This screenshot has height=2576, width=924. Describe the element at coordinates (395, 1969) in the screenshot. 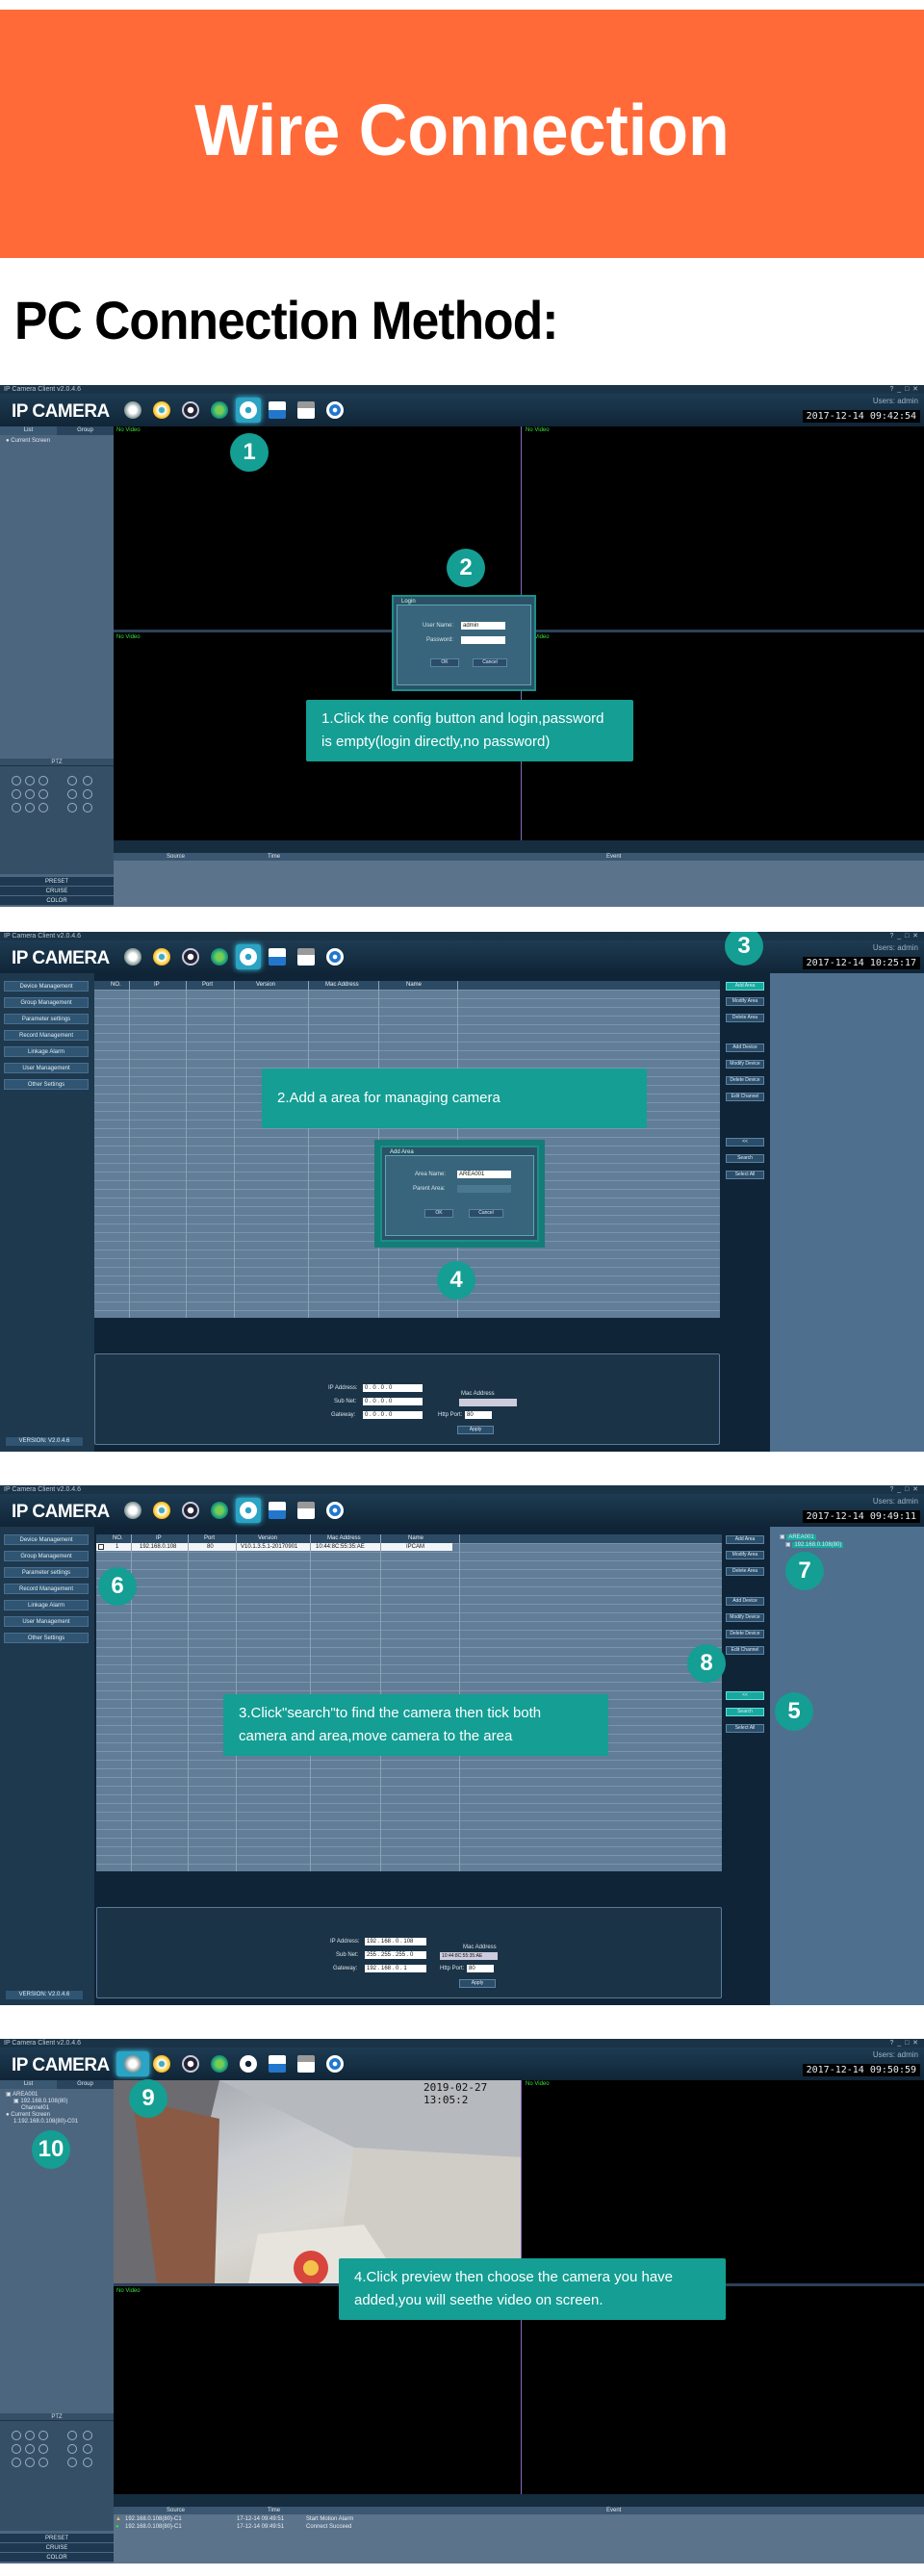

I see `gateway-field: 192 . 168 . 0 . 1` at that location.